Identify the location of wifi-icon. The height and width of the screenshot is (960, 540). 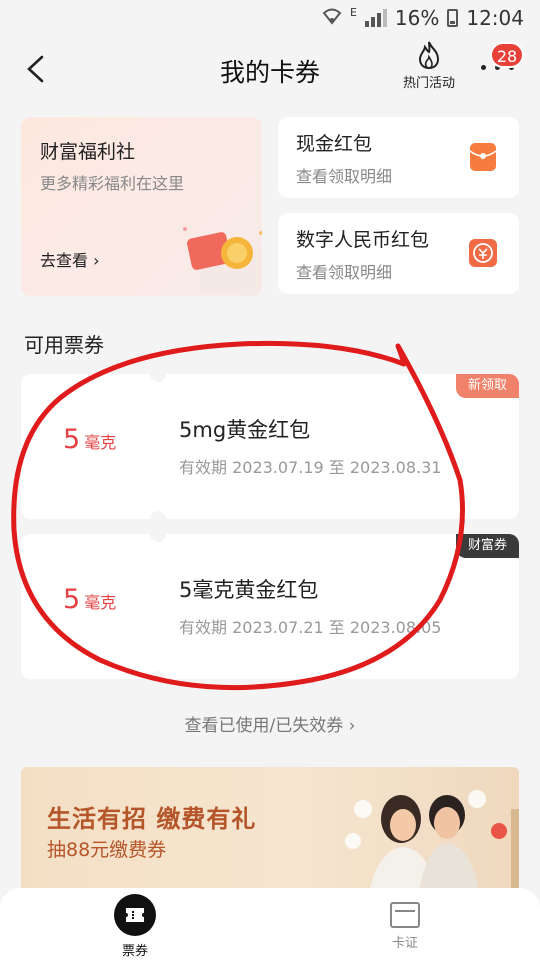
(332, 18).